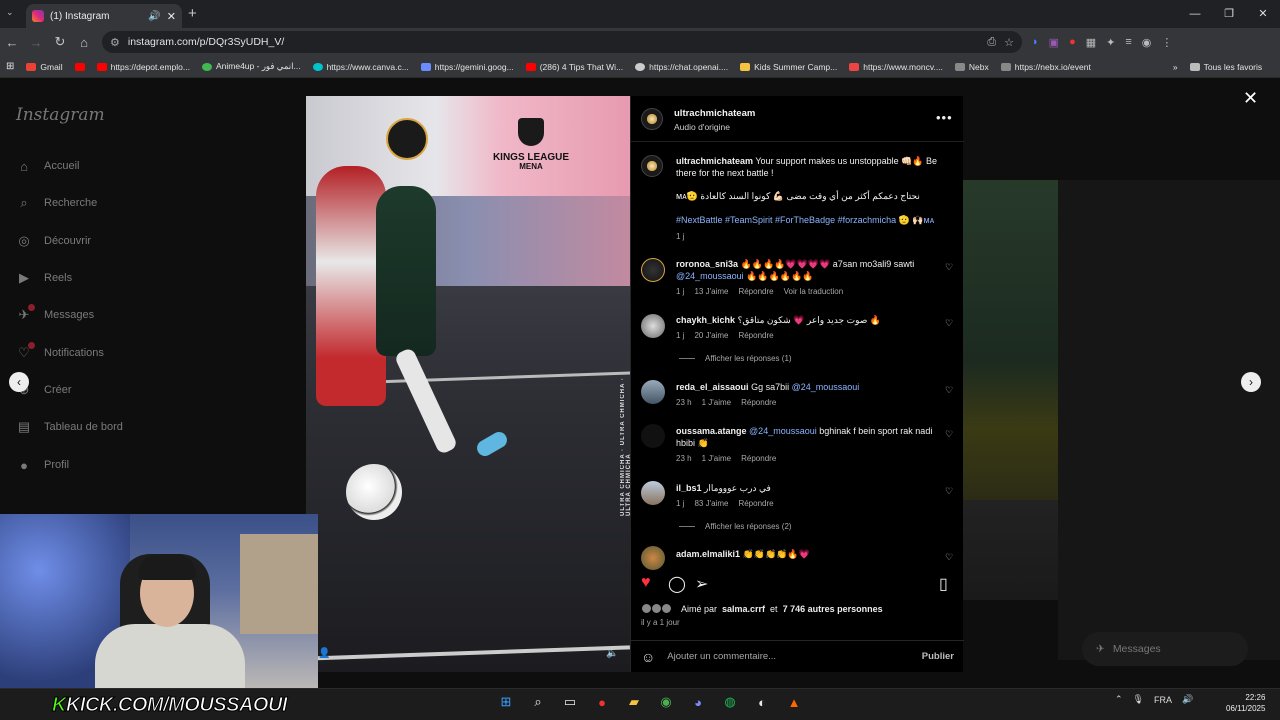 The image size is (1280, 720). Describe the element at coordinates (192, 13) in the screenshot. I see `new-tab-button: +` at that location.